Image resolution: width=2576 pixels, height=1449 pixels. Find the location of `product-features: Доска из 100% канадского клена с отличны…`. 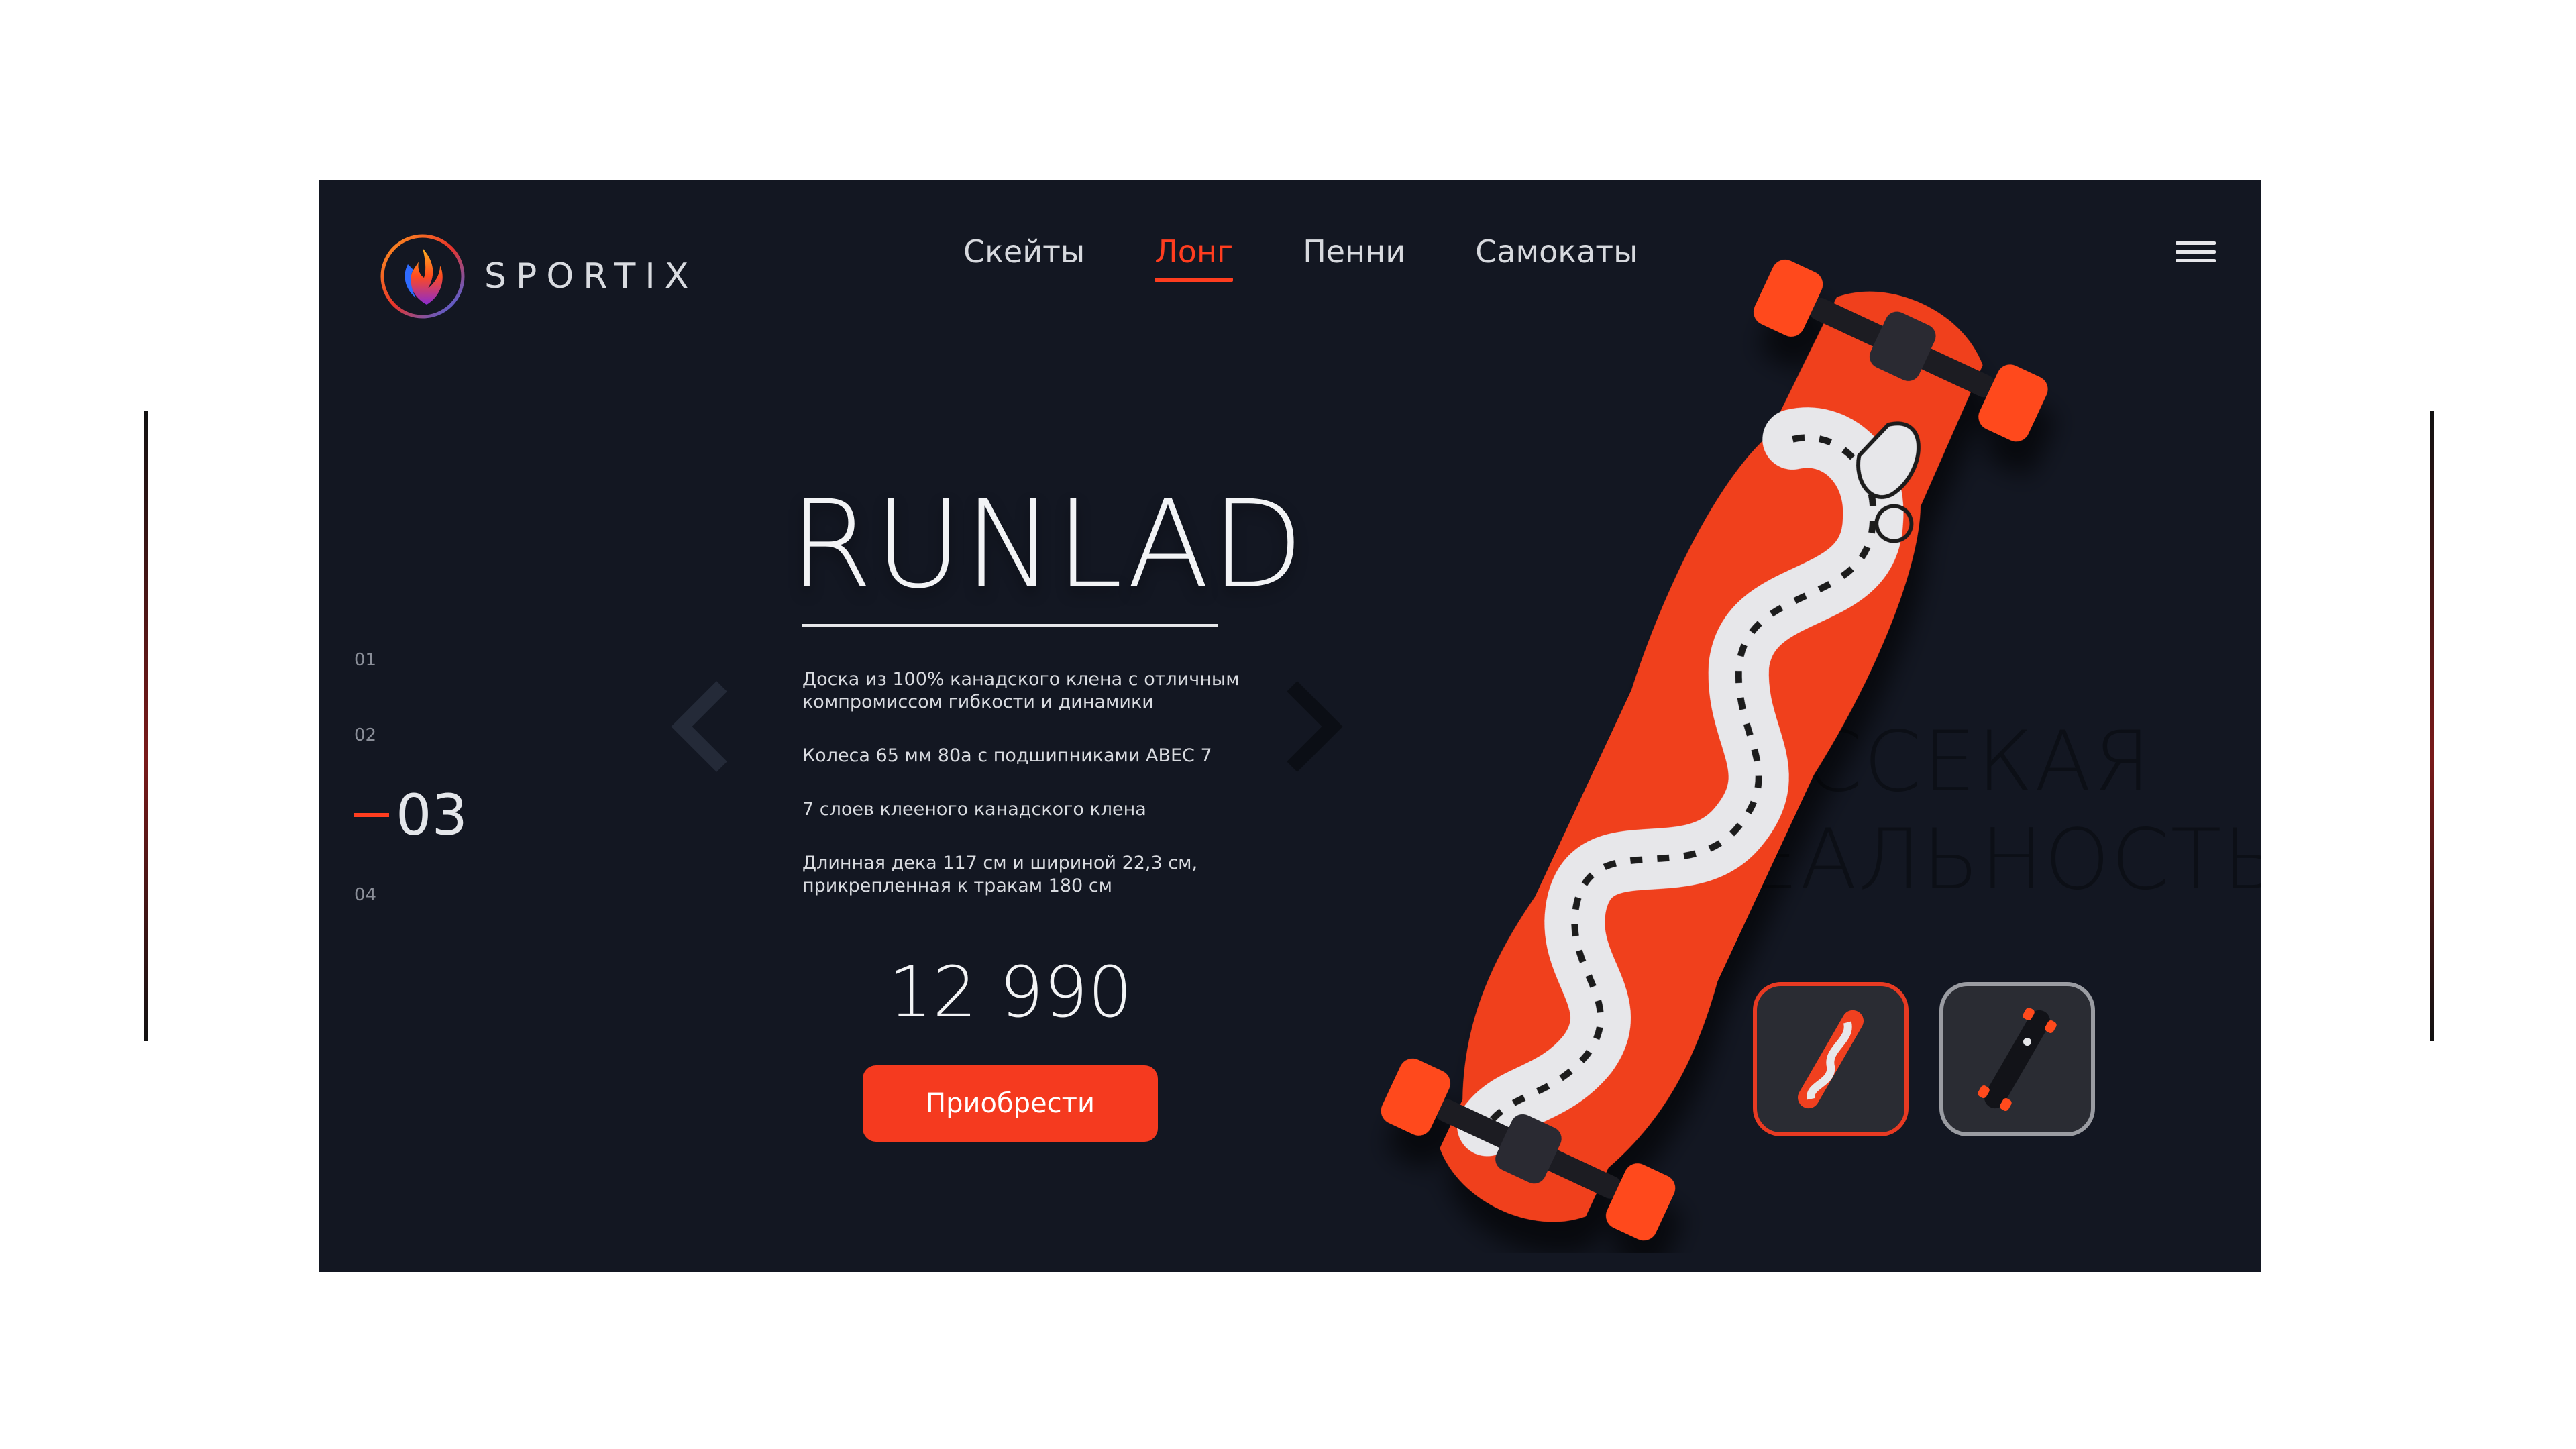

product-features: Доска из 100% канадского клена с отличны… is located at coordinates (1037, 798).